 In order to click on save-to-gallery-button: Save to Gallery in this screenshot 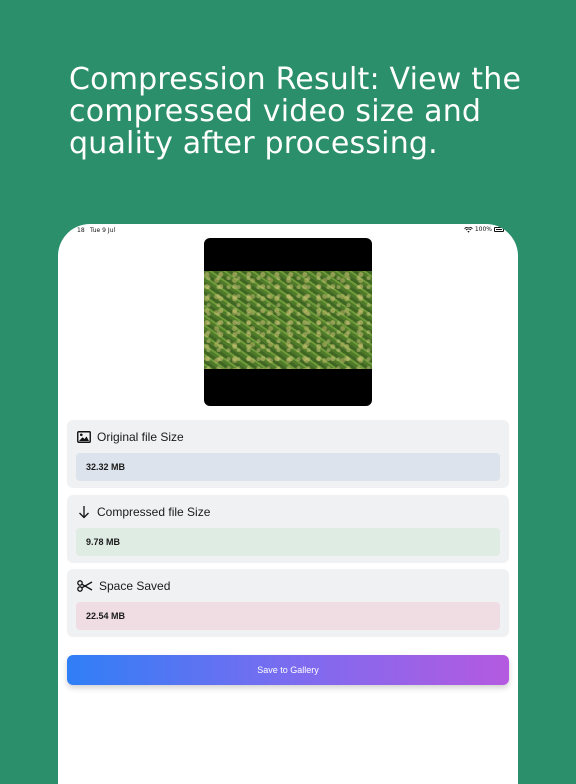, I will do `click(288, 670)`.